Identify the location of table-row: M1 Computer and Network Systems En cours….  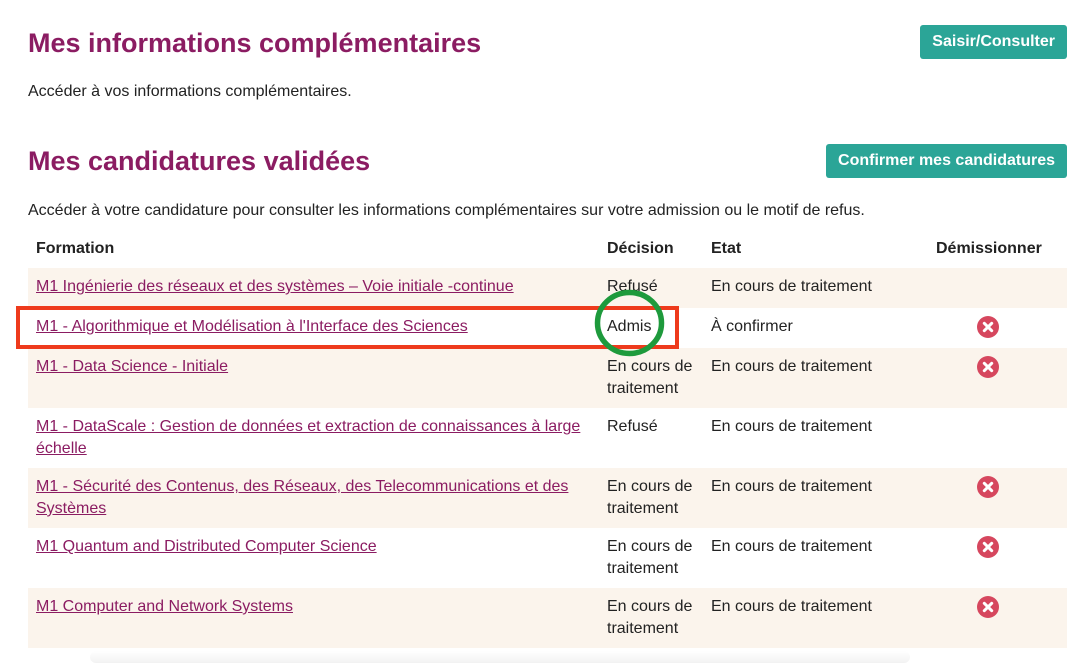
(547, 618).